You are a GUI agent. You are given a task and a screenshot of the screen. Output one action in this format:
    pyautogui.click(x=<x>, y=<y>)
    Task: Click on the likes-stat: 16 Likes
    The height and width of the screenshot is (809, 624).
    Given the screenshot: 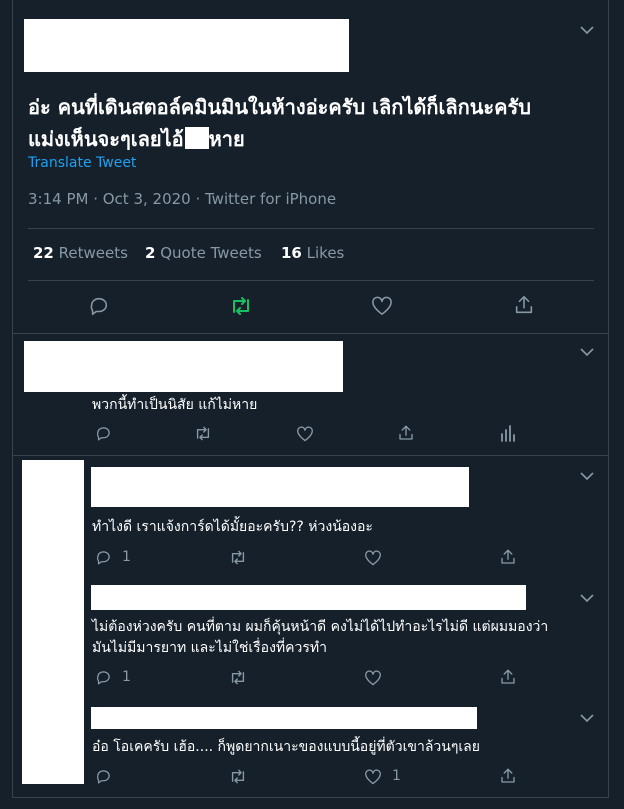 What is the action you would take?
    pyautogui.click(x=312, y=253)
    